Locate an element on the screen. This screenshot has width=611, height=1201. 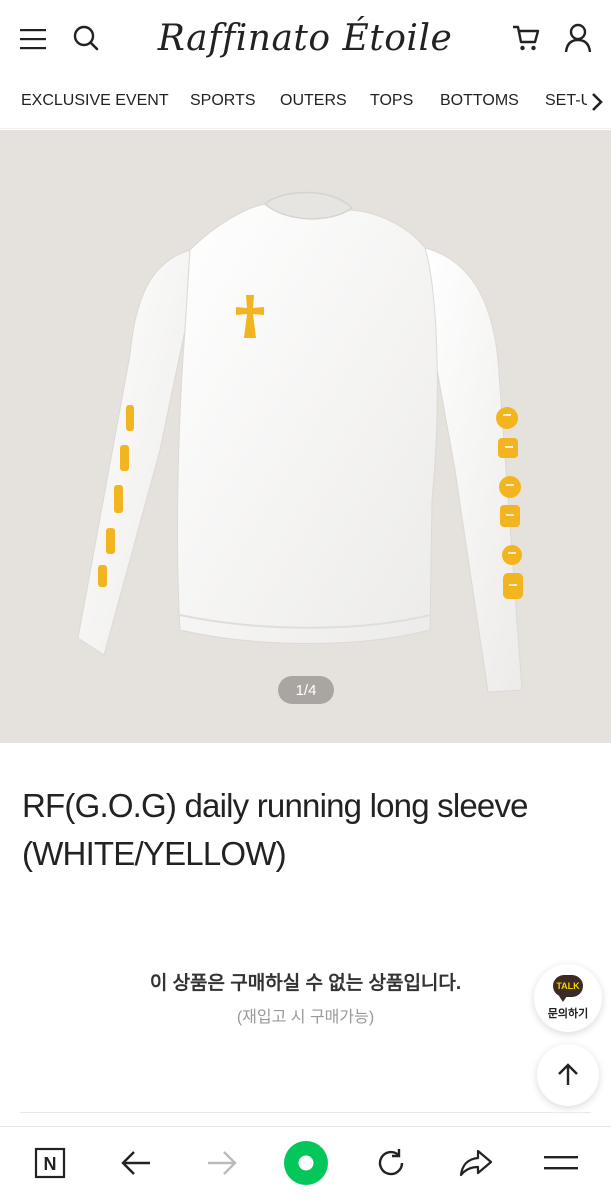
back-button is located at coordinates (136, 1163).